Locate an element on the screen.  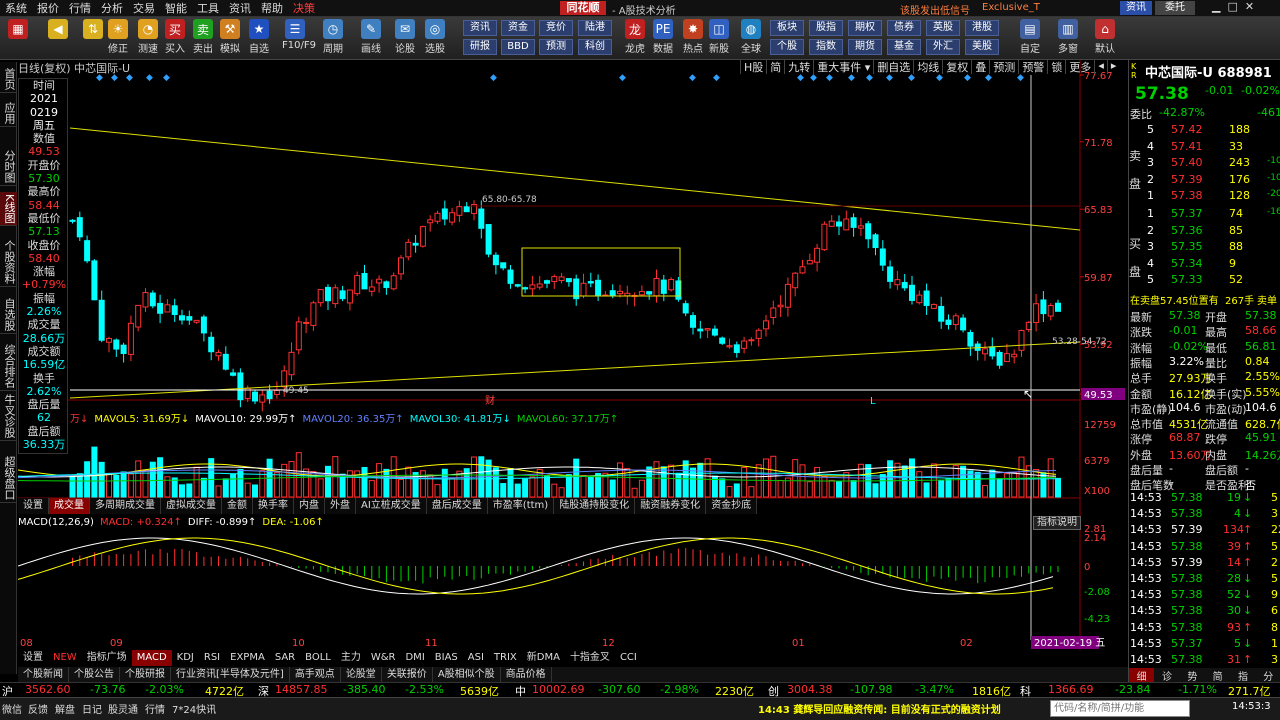
indicator-tab-9: 主力 is located at coordinates (351, 658).